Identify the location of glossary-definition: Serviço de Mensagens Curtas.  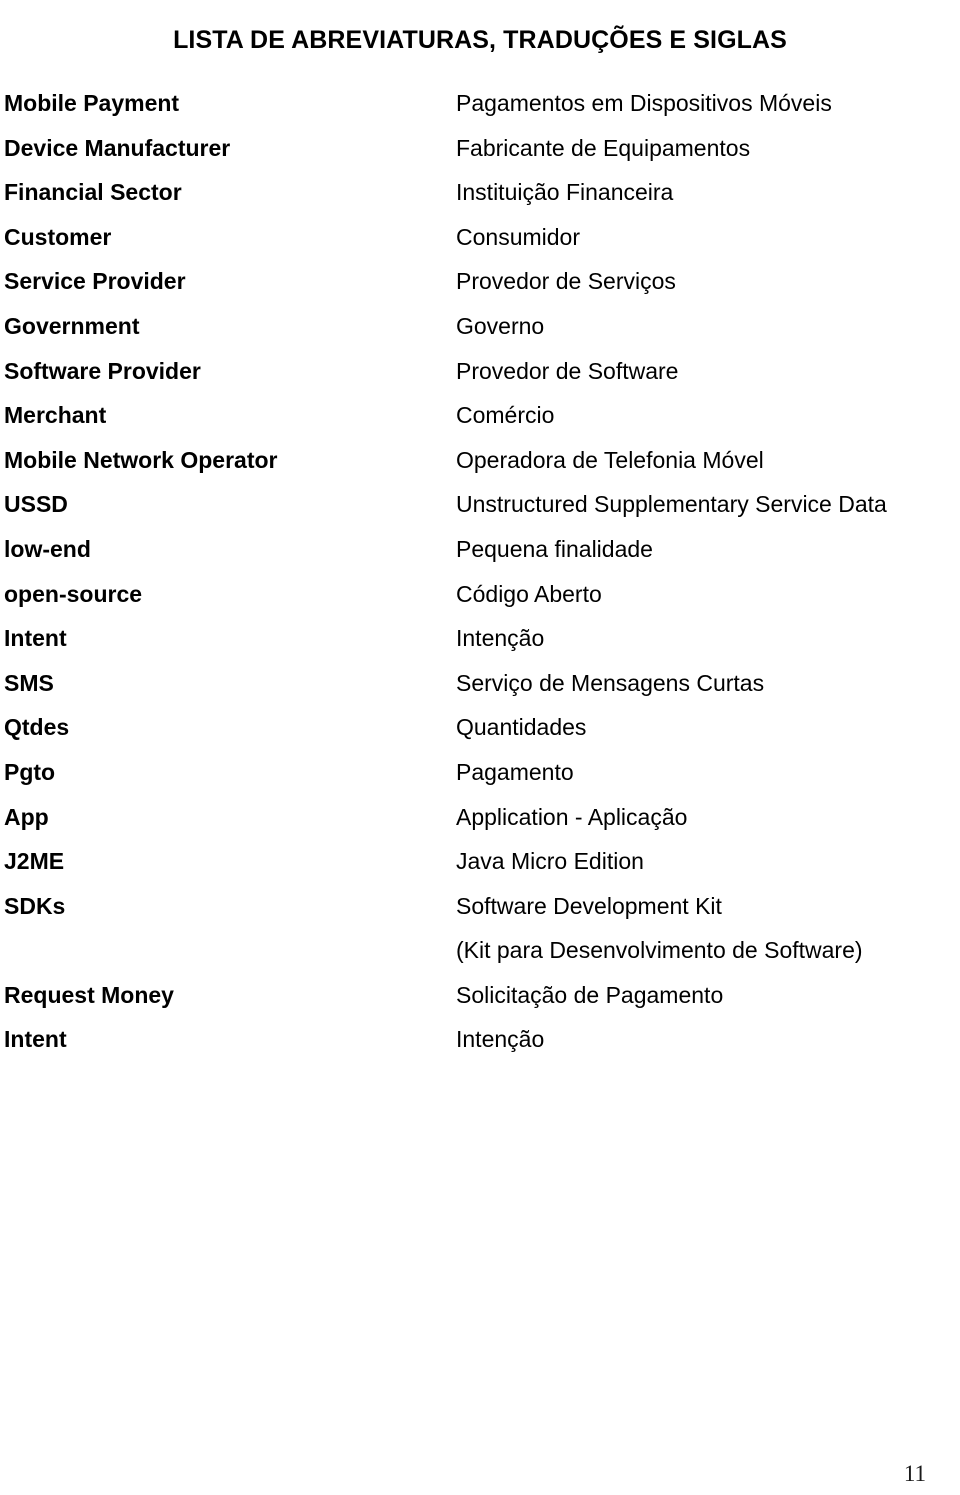
(610, 682).